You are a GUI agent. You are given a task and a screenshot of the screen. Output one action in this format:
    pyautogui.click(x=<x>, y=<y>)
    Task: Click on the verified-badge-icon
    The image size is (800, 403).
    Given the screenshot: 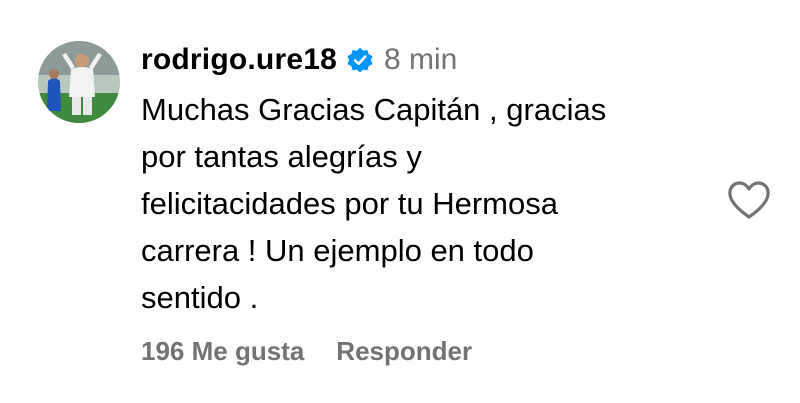 What is the action you would take?
    pyautogui.click(x=360, y=60)
    